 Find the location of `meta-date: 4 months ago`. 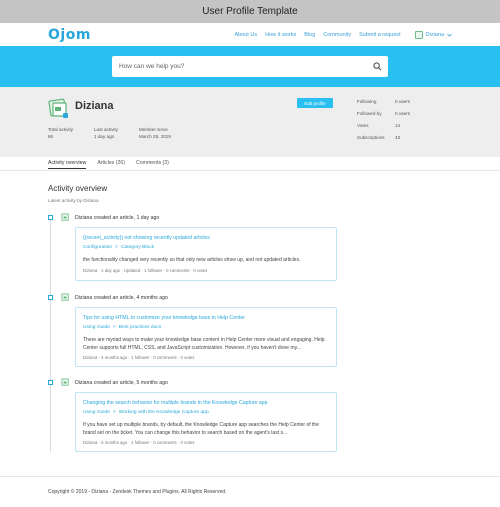

meta-date: 4 months ago is located at coordinates (114, 357).